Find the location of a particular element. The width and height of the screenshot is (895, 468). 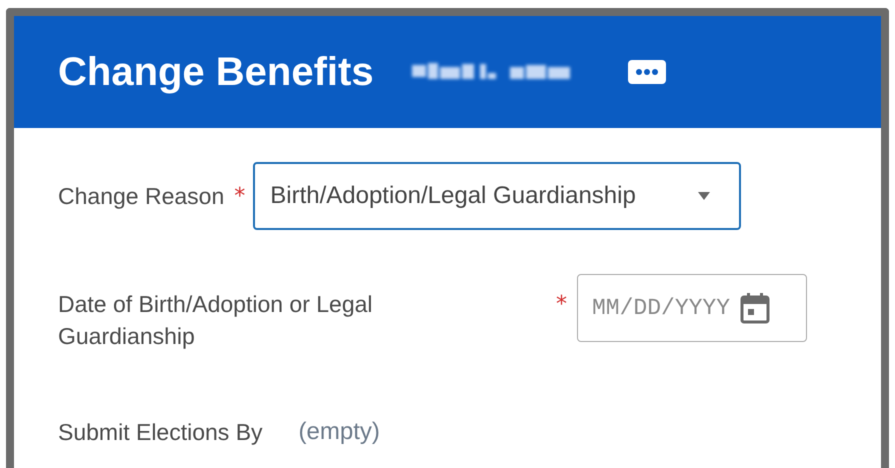

dropdown-field: Birth/Adoption/Legal Guardianship is located at coordinates (497, 196).